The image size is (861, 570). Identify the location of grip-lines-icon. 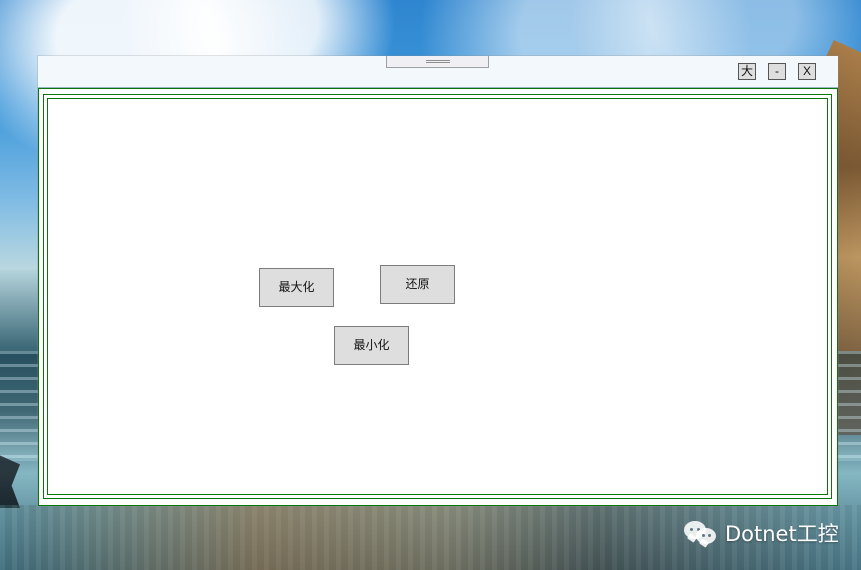
(438, 61).